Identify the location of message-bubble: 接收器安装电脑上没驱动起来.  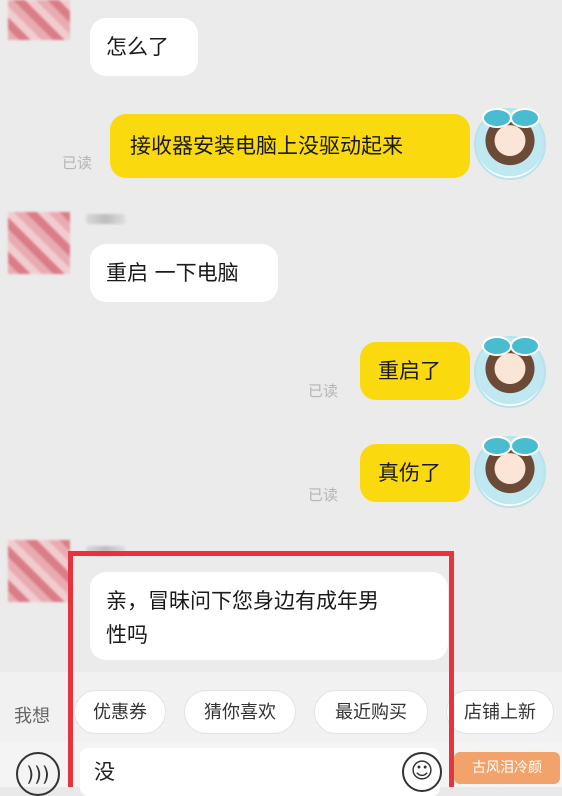
(290, 146).